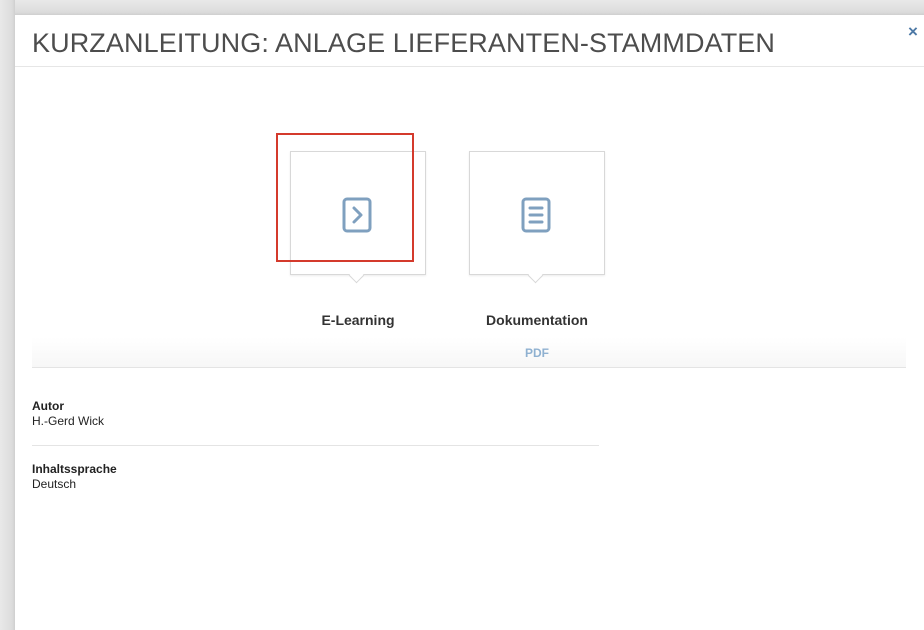 The height and width of the screenshot is (630, 924). I want to click on pdf-format-link: PDF, so click(537, 353).